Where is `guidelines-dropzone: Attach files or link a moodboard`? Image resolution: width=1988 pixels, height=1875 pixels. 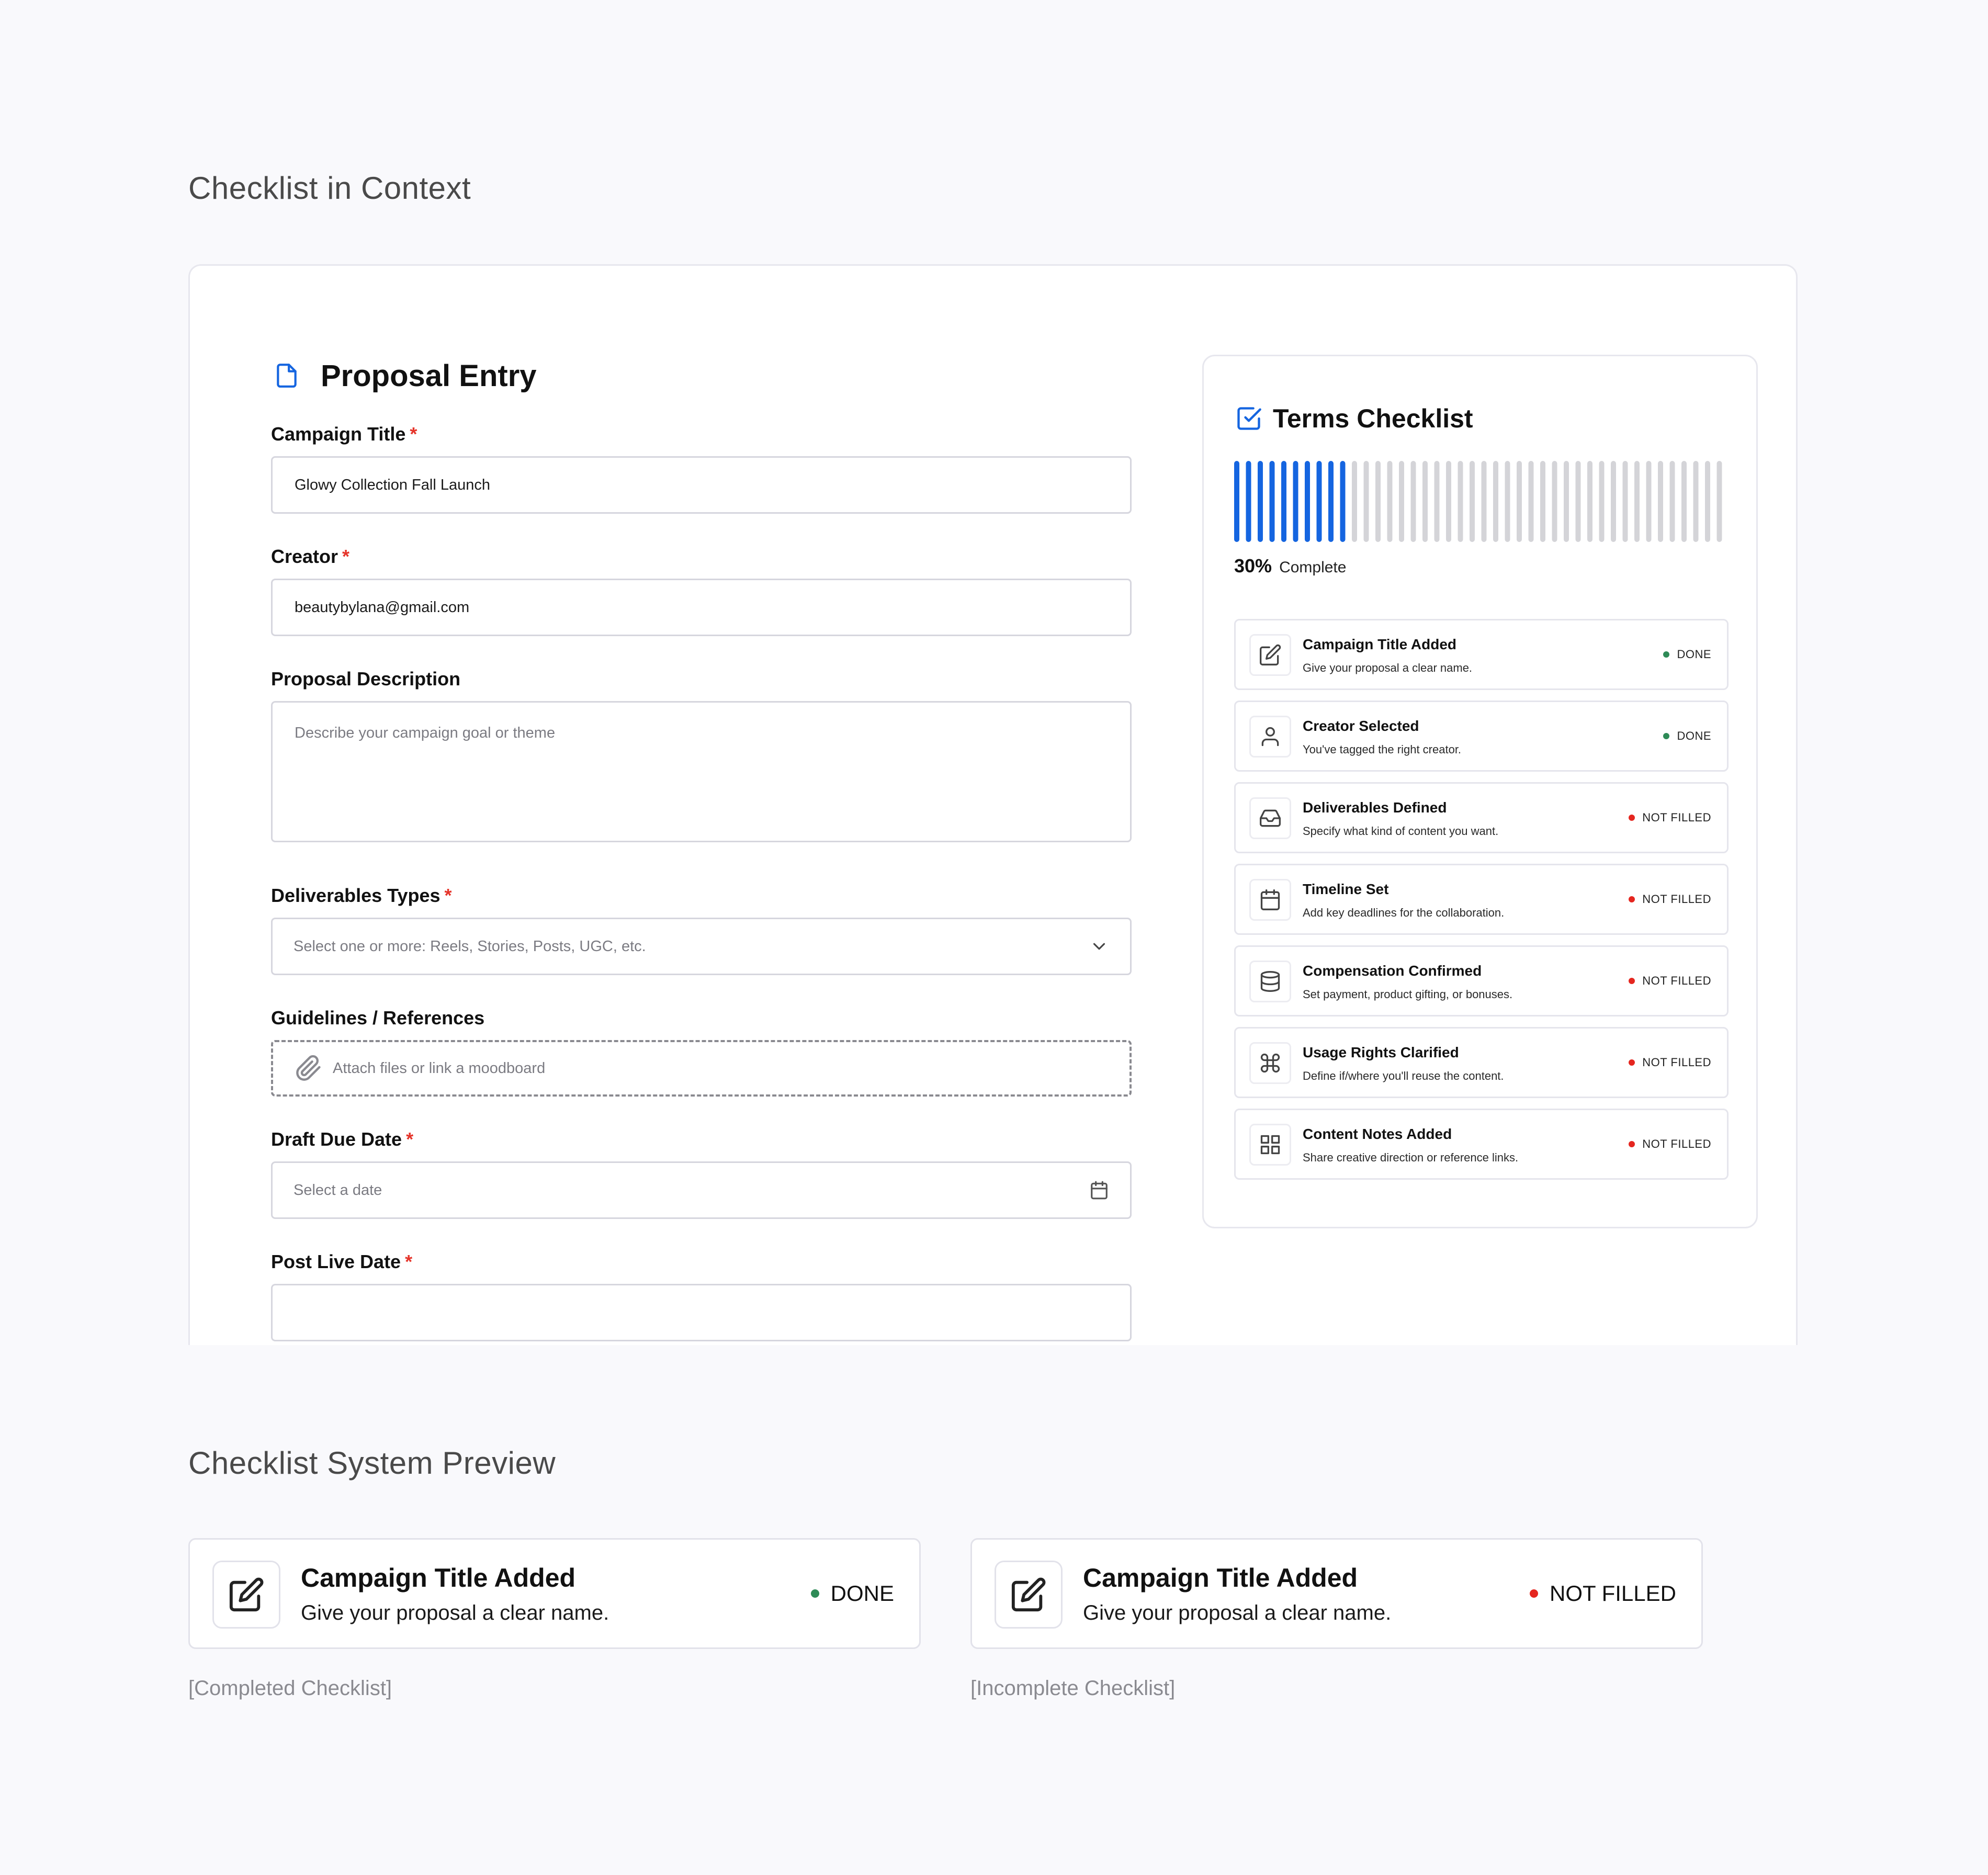
guidelines-dropzone: Attach files or link a moodboard is located at coordinates (702, 1068).